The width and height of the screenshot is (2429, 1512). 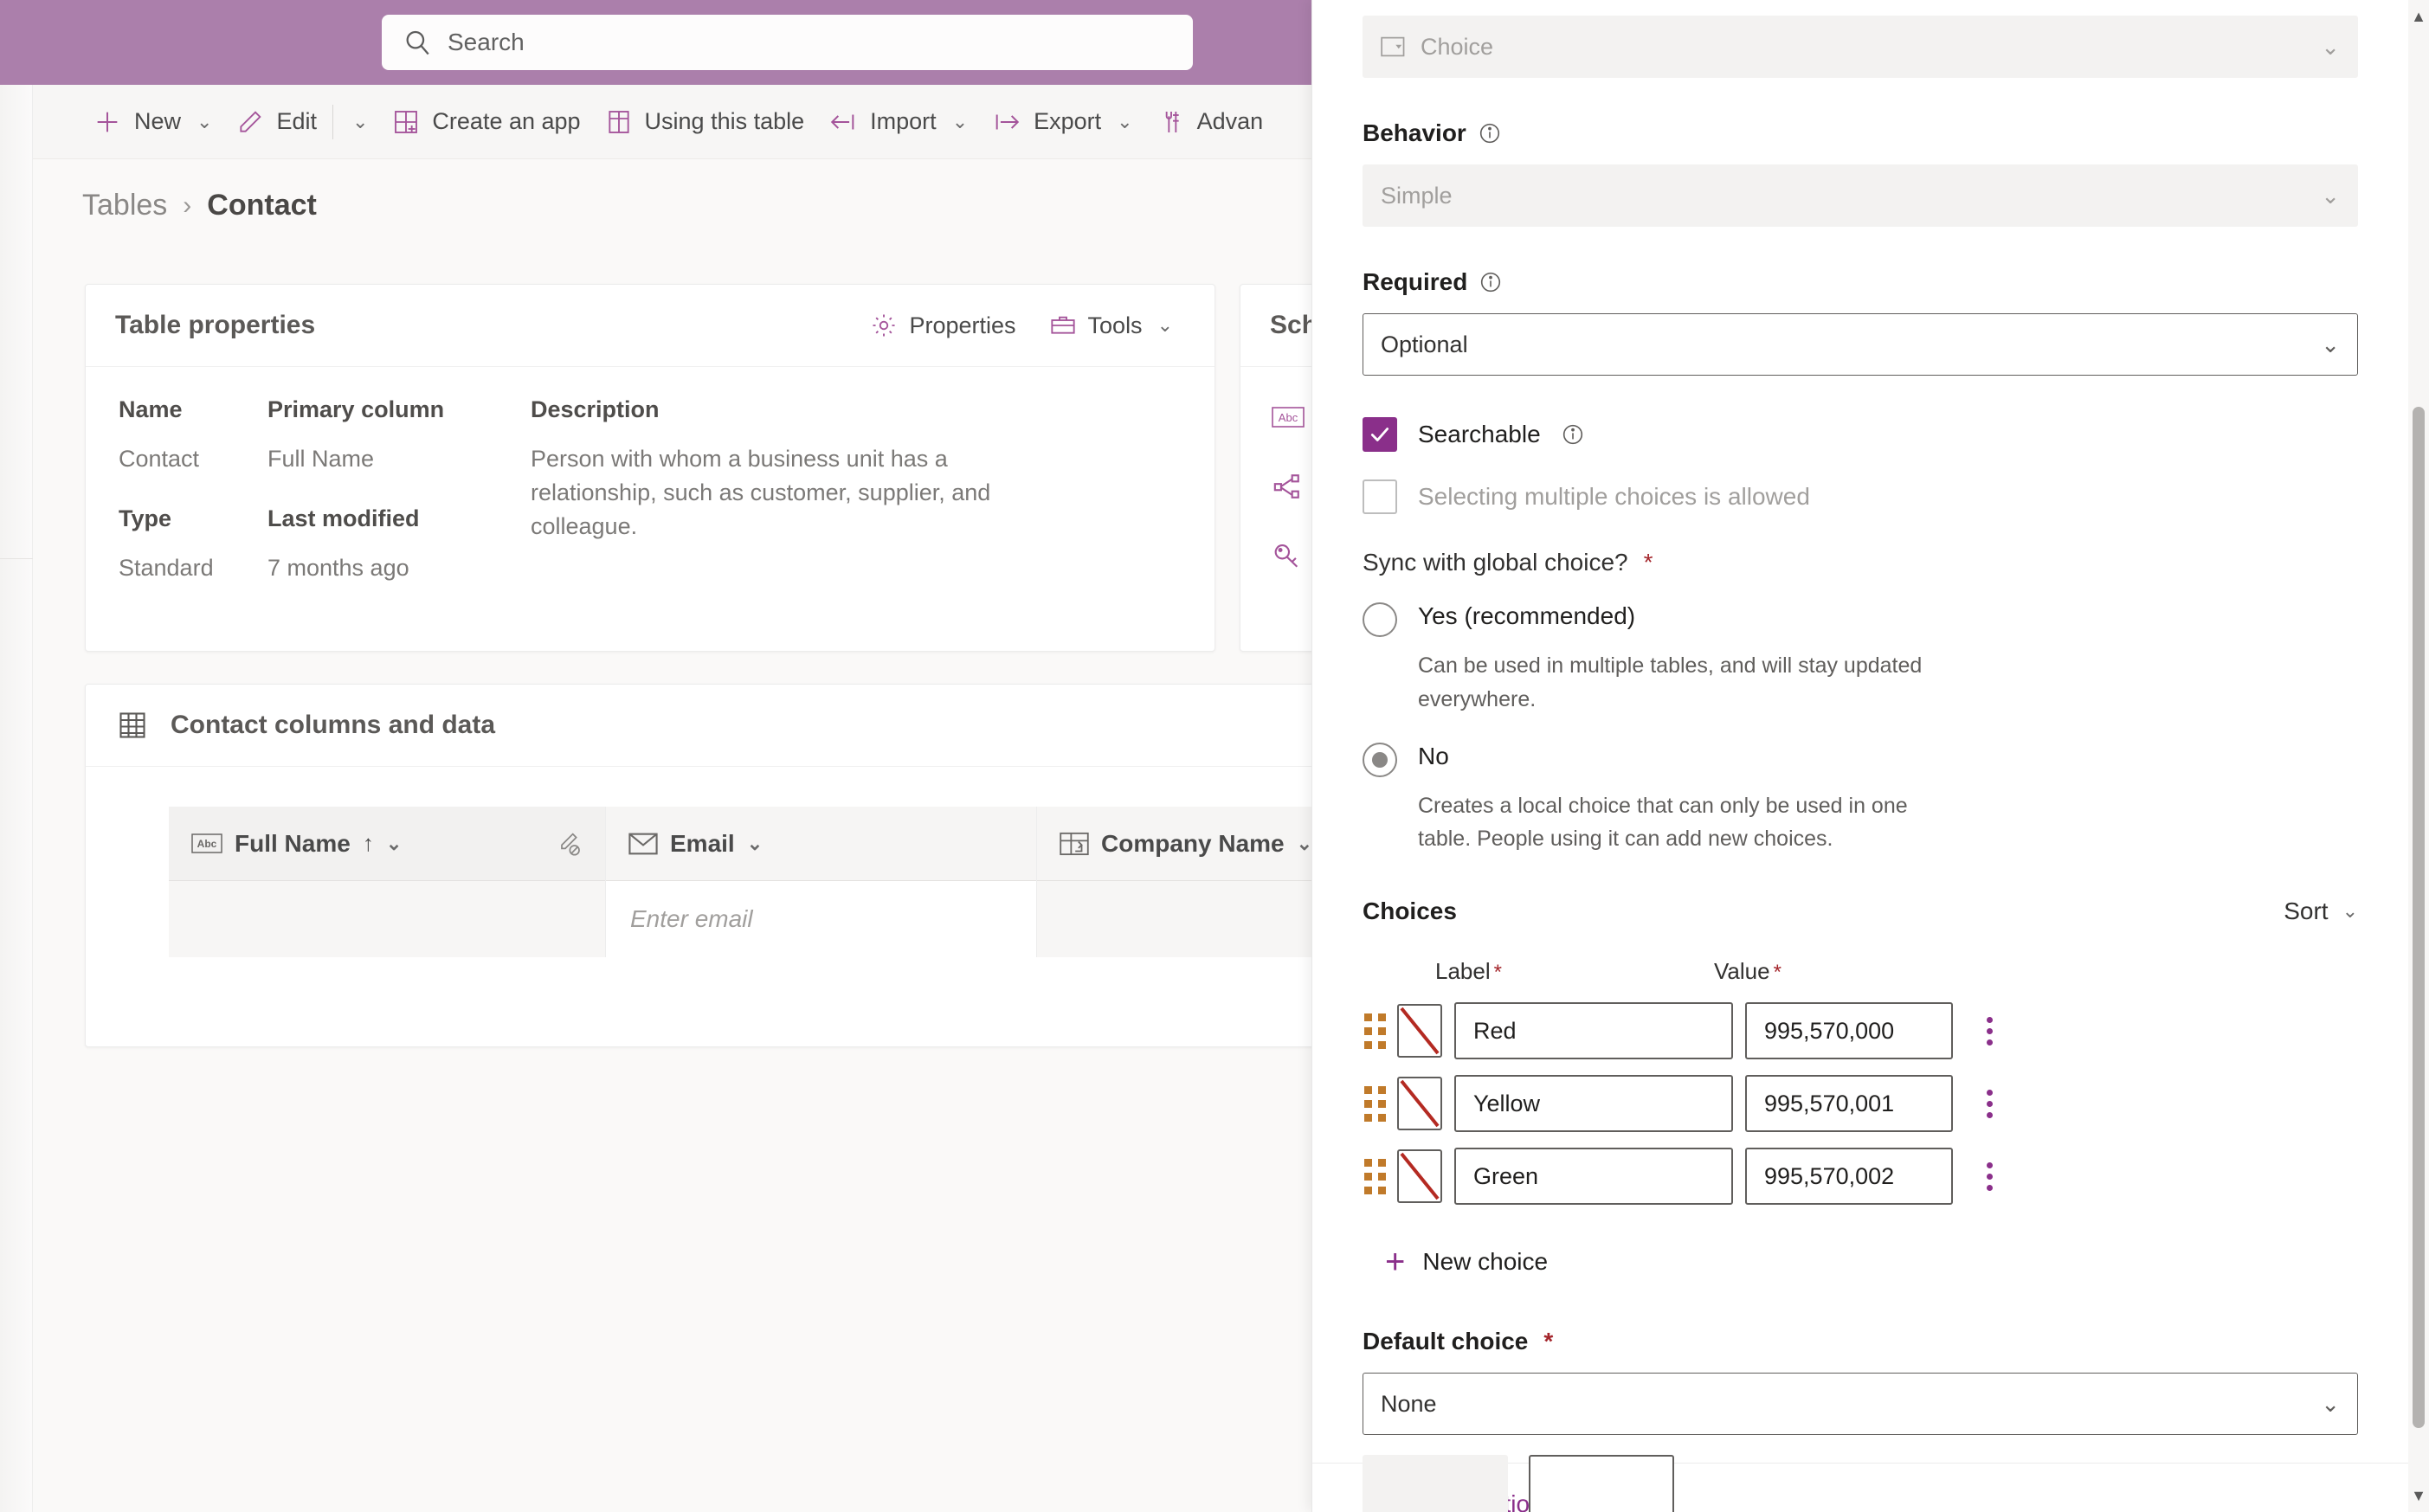 I want to click on import-button: Import ⌄, so click(x=898, y=122).